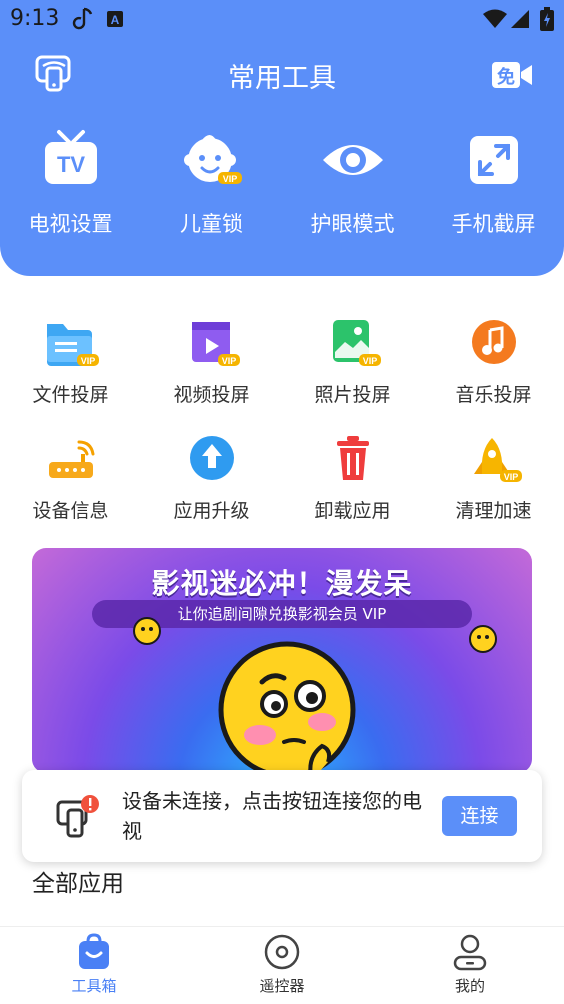 The image size is (564, 1004). Describe the element at coordinates (497, 460) in the screenshot. I see `rocket-icon: VIP` at that location.